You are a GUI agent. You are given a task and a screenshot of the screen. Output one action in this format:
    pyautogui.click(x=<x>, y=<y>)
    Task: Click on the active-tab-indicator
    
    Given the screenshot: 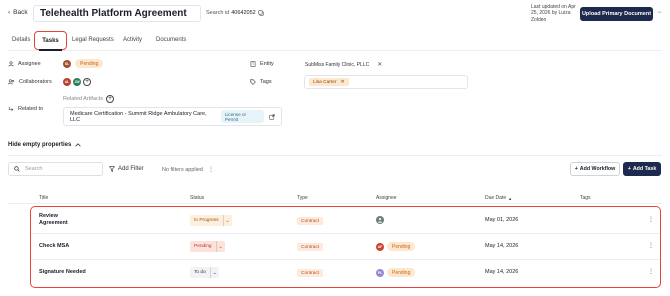 What is the action you would take?
    pyautogui.click(x=50, y=50)
    